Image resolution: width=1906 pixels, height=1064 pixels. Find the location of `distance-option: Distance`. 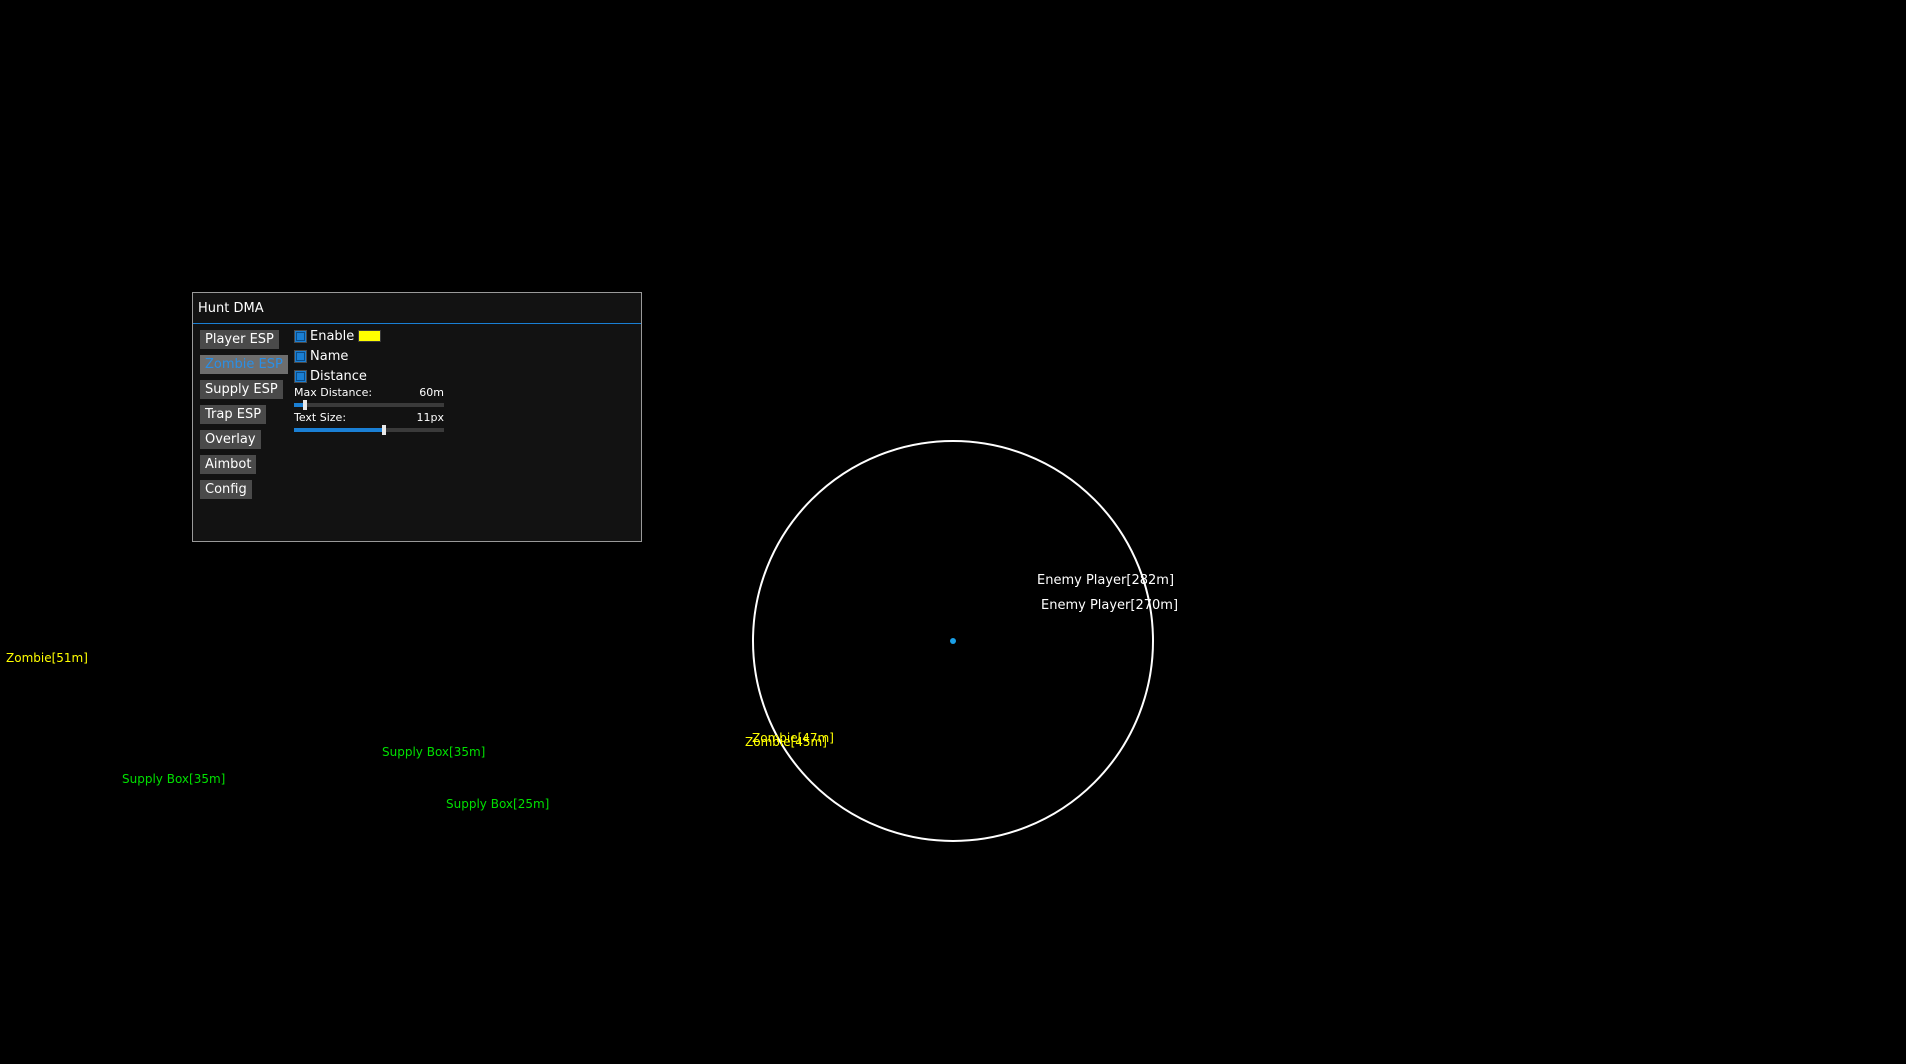

distance-option: Distance is located at coordinates (369, 376).